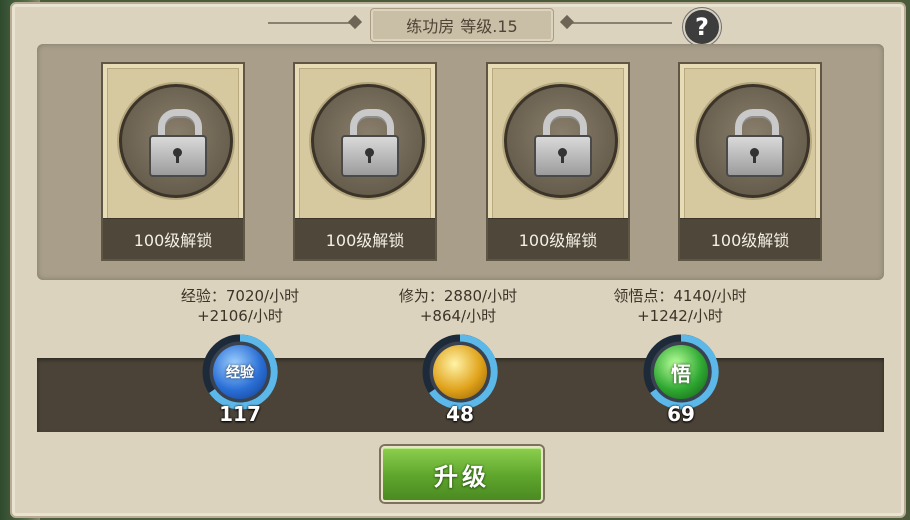  I want to click on exp-rate: 经验：7020/小时 +2106/小时, so click(240, 306).